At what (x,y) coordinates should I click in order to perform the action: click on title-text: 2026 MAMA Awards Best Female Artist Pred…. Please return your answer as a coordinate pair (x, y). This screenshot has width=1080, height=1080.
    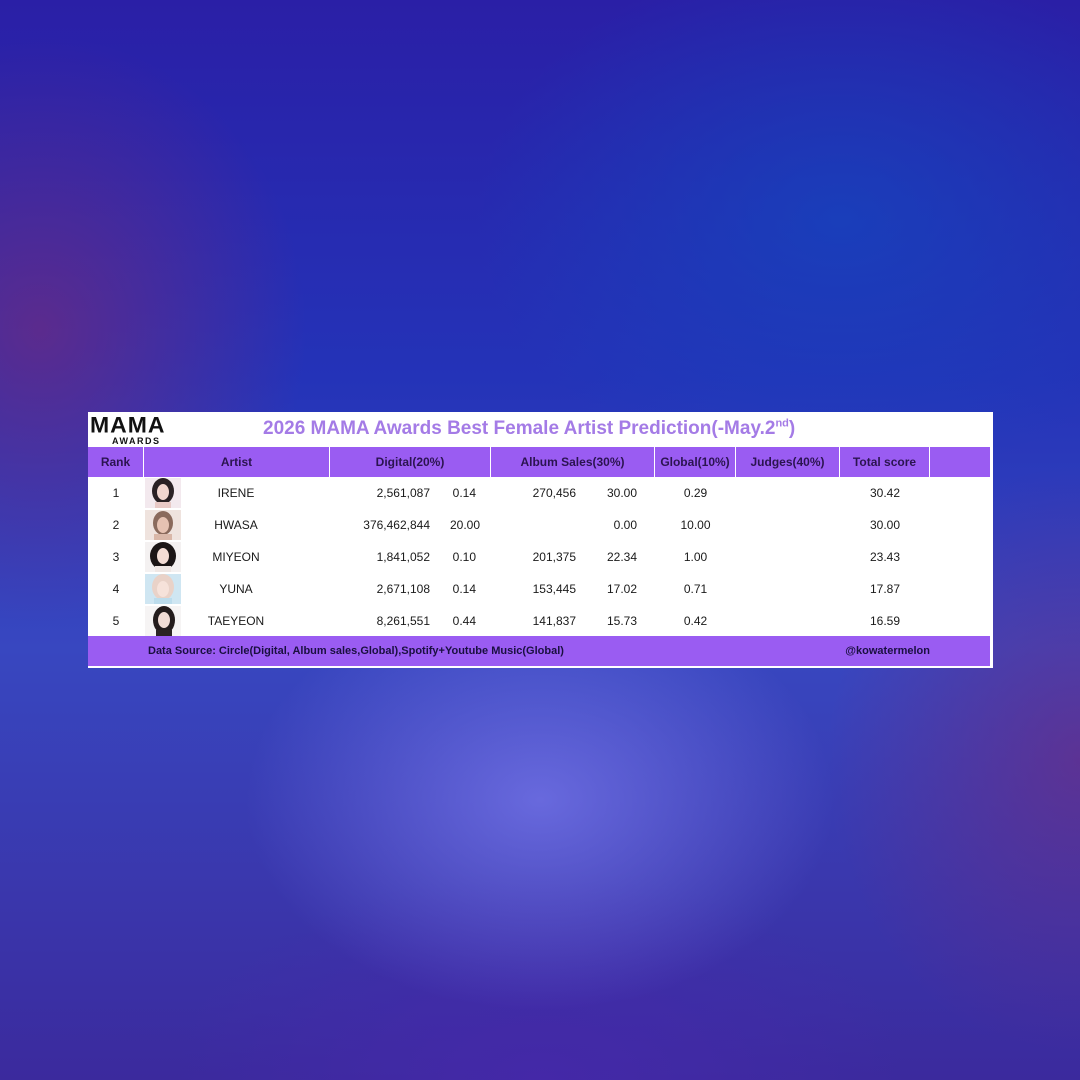
    Looking at the image, I should click on (519, 428).